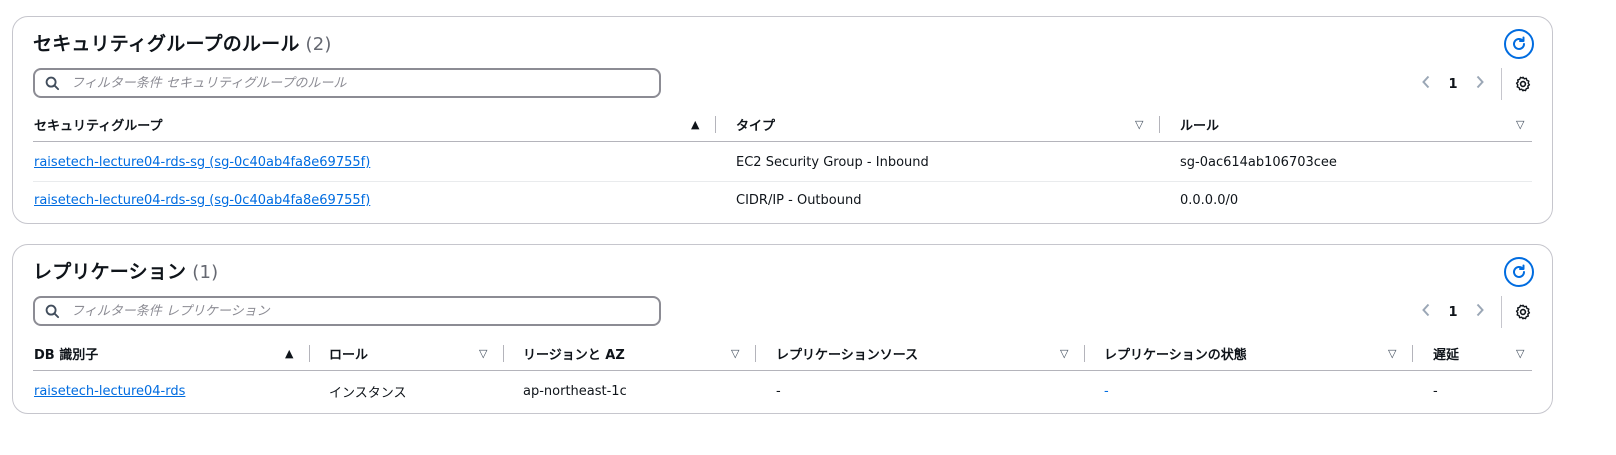 The width and height of the screenshot is (1616, 455). What do you see at coordinates (1209, 200) in the screenshot?
I see `rule-cell: 0.0.0.0/0` at bounding box center [1209, 200].